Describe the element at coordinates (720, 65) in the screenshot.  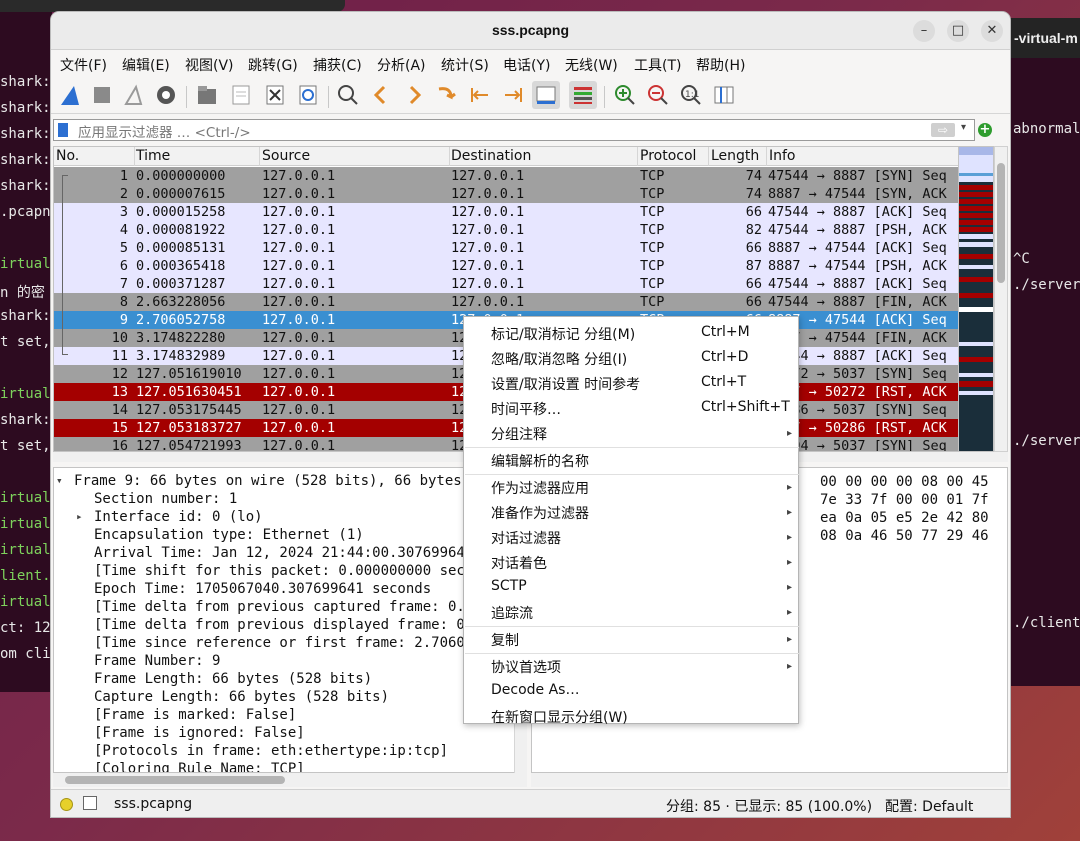
I see `menu-help: 帮助(H)` at that location.